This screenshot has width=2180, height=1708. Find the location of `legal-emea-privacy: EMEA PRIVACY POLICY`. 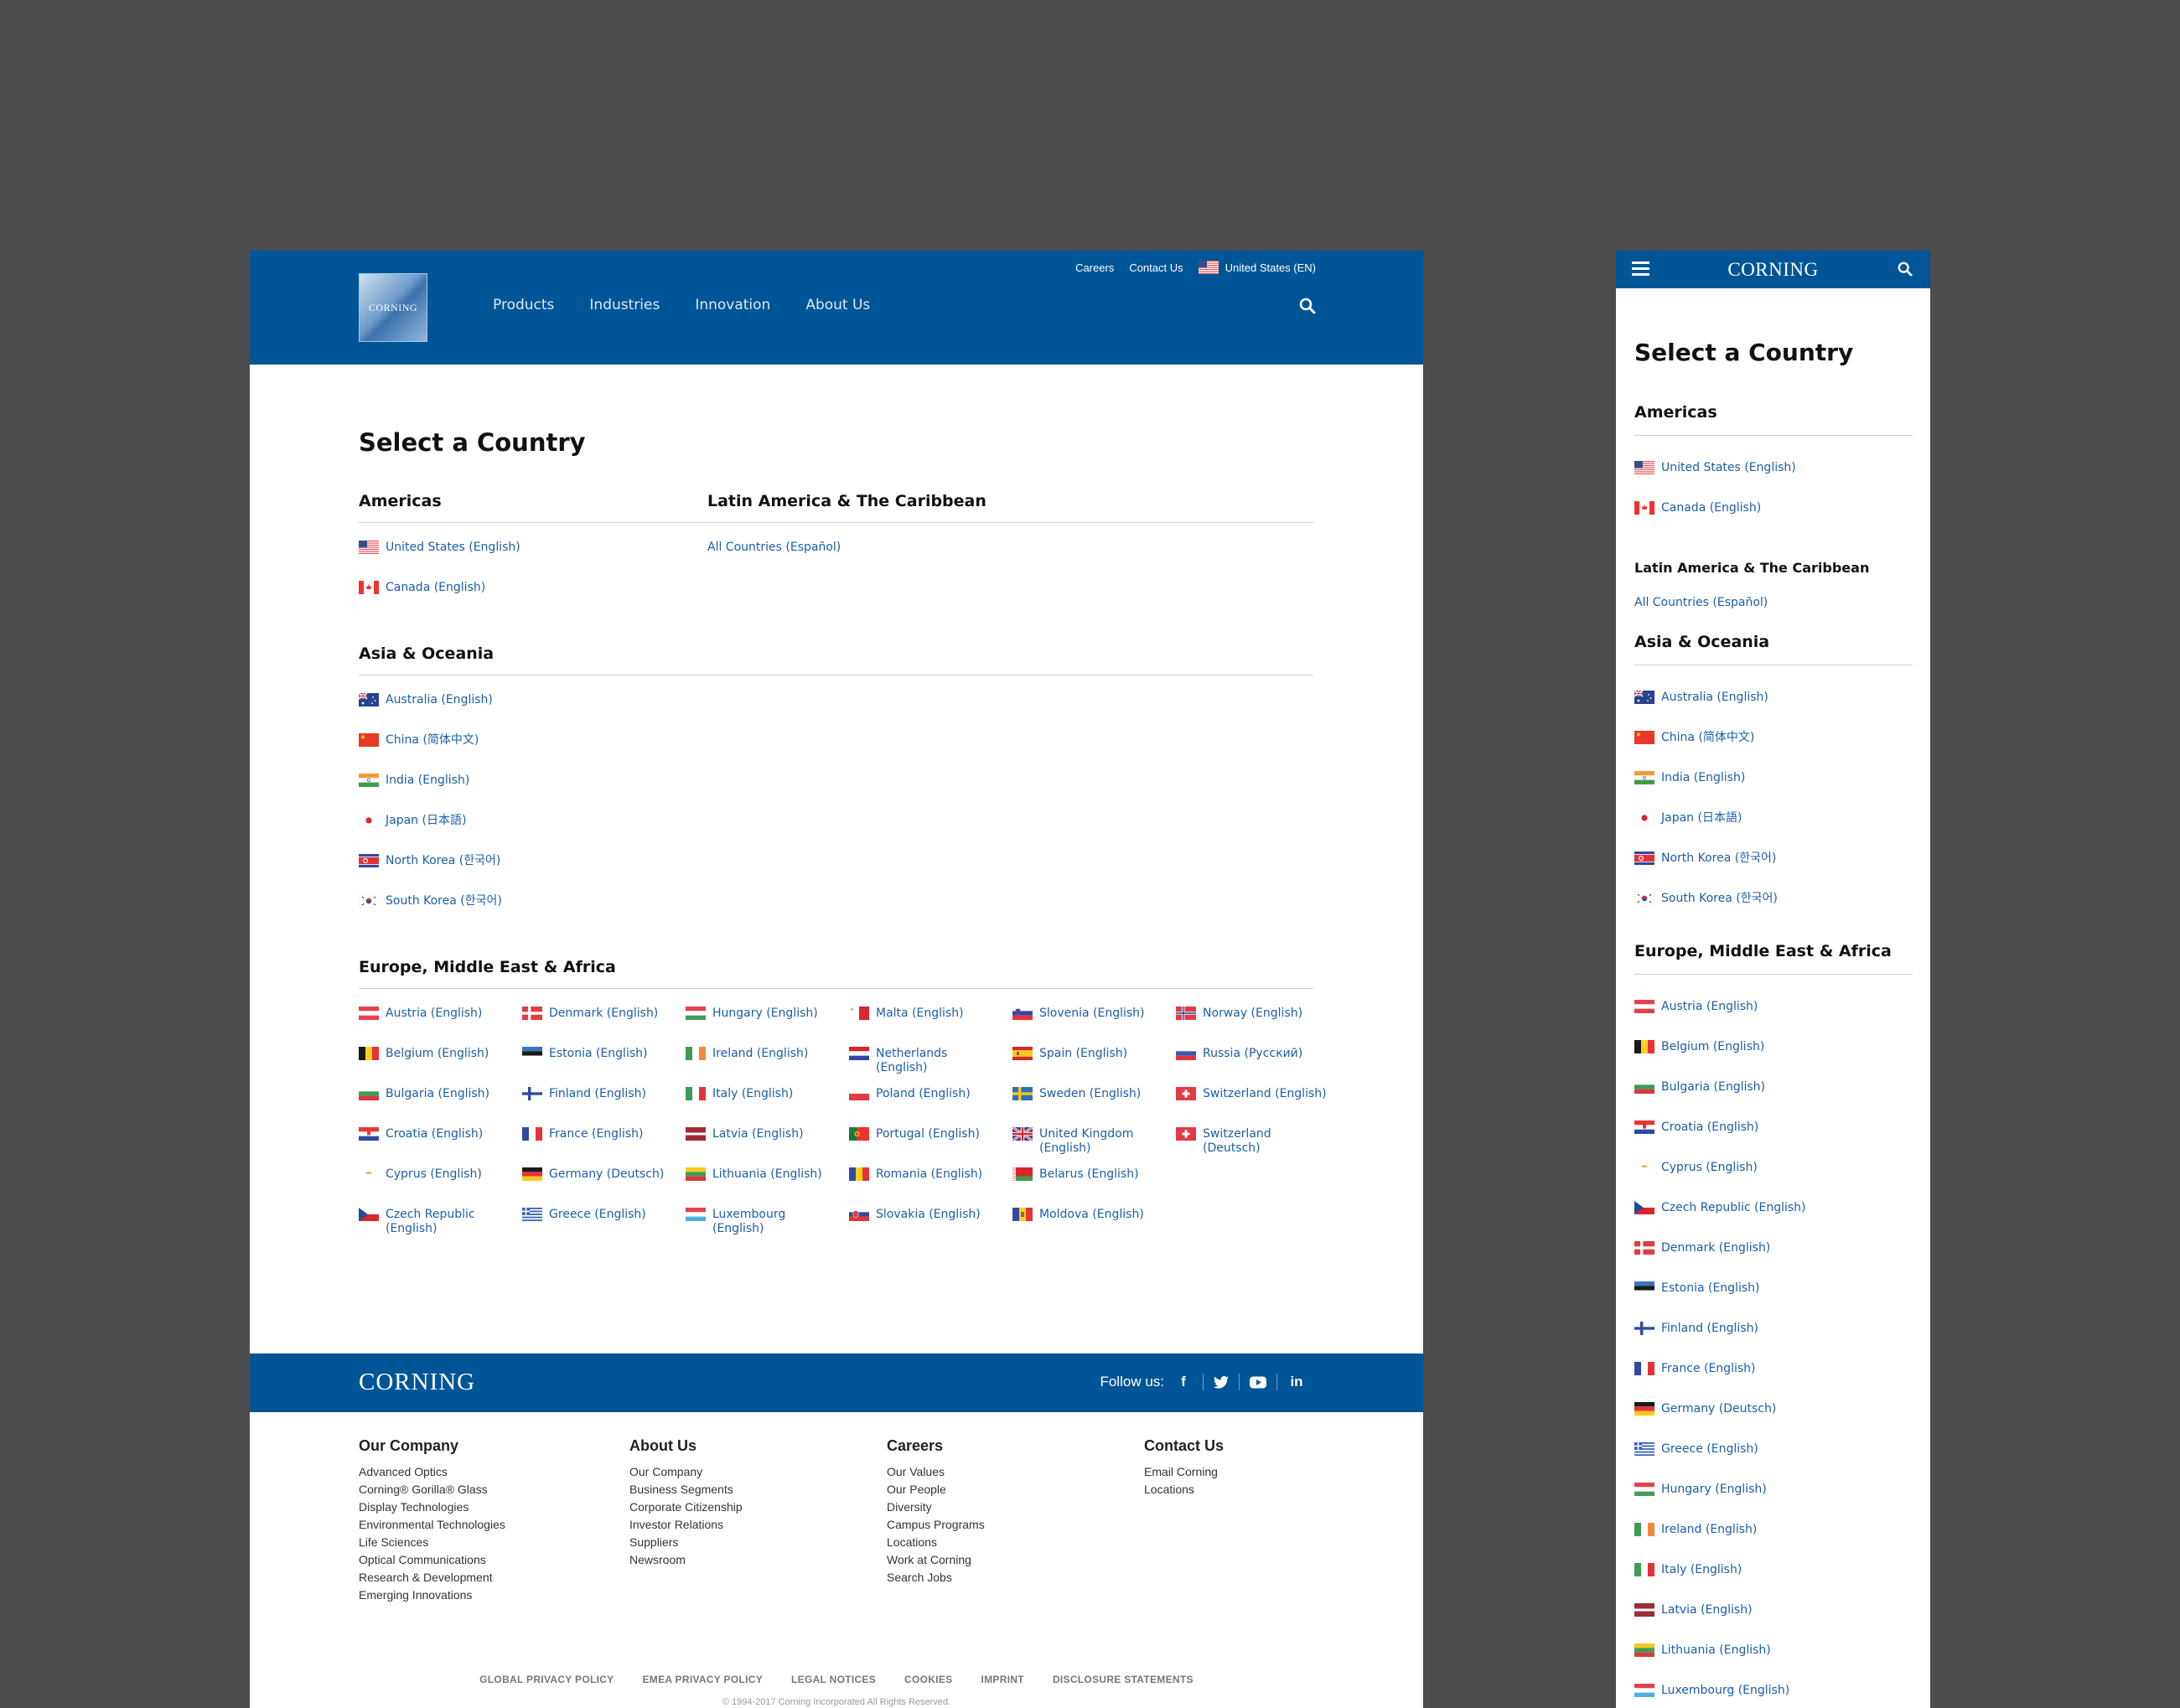

legal-emea-privacy: EMEA PRIVACY POLICY is located at coordinates (703, 1679).